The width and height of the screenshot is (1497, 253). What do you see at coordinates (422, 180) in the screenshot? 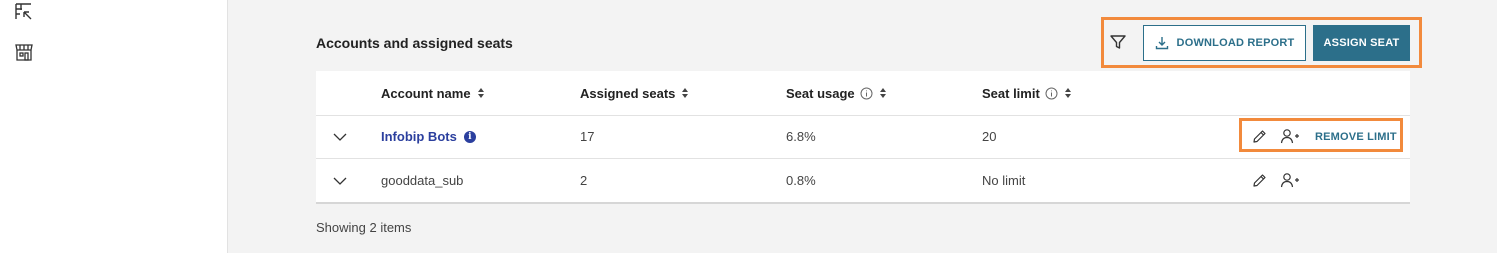
I see `account-name-cell: gooddata_sub` at bounding box center [422, 180].